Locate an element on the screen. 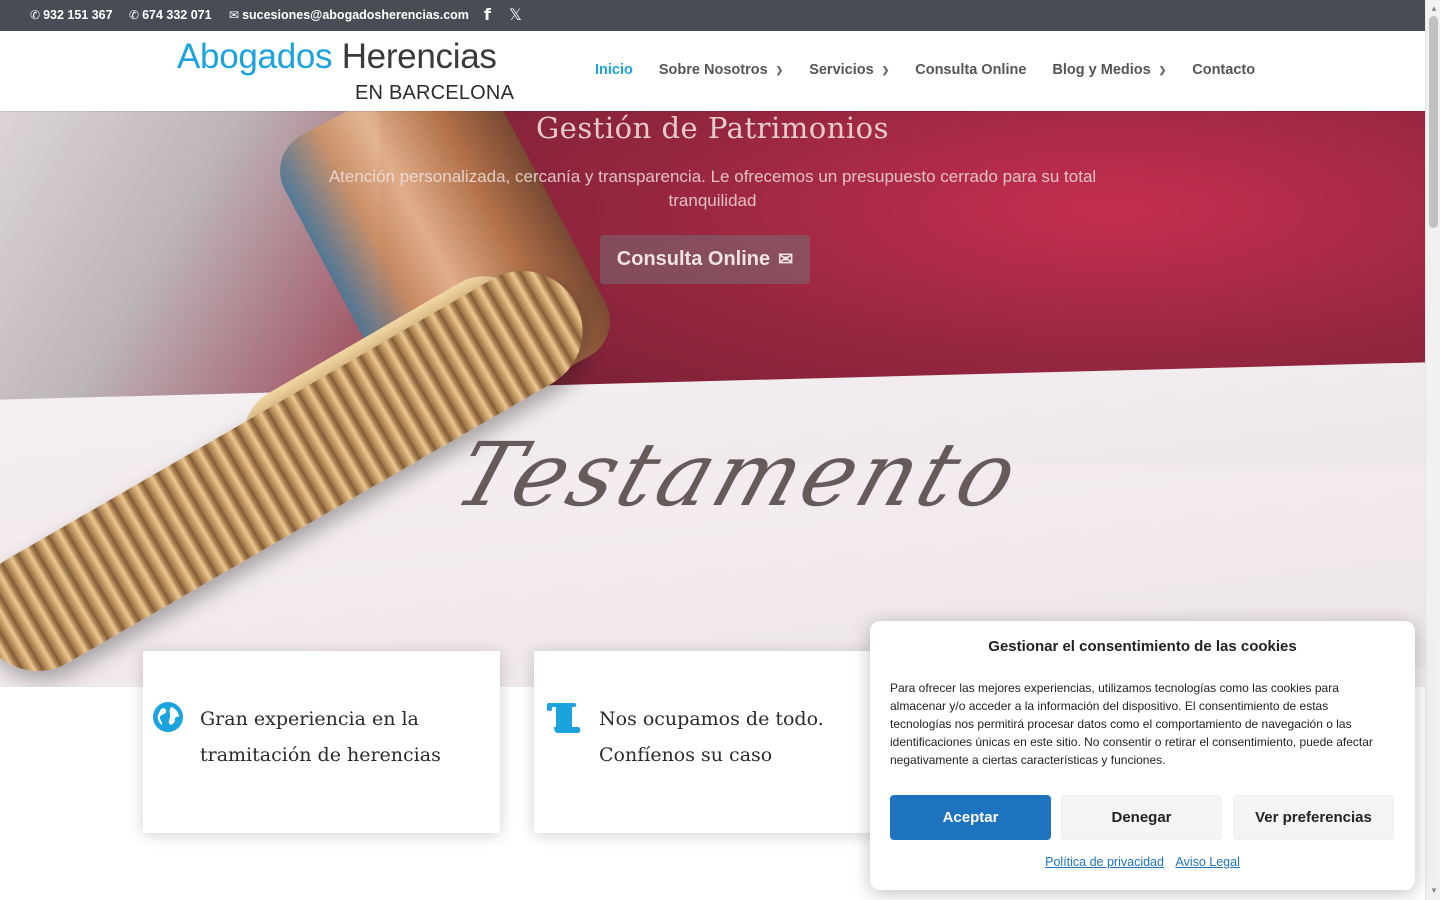  scroll-up-icon: ▲ is located at coordinates (1434, 8).